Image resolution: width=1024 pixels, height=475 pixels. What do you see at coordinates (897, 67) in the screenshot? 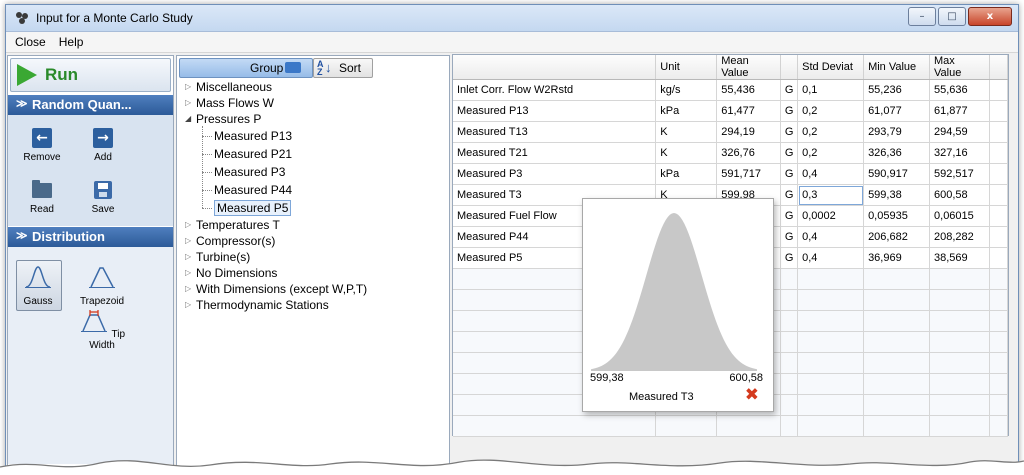
I see `col-header-min: Min Value` at bounding box center [897, 67].